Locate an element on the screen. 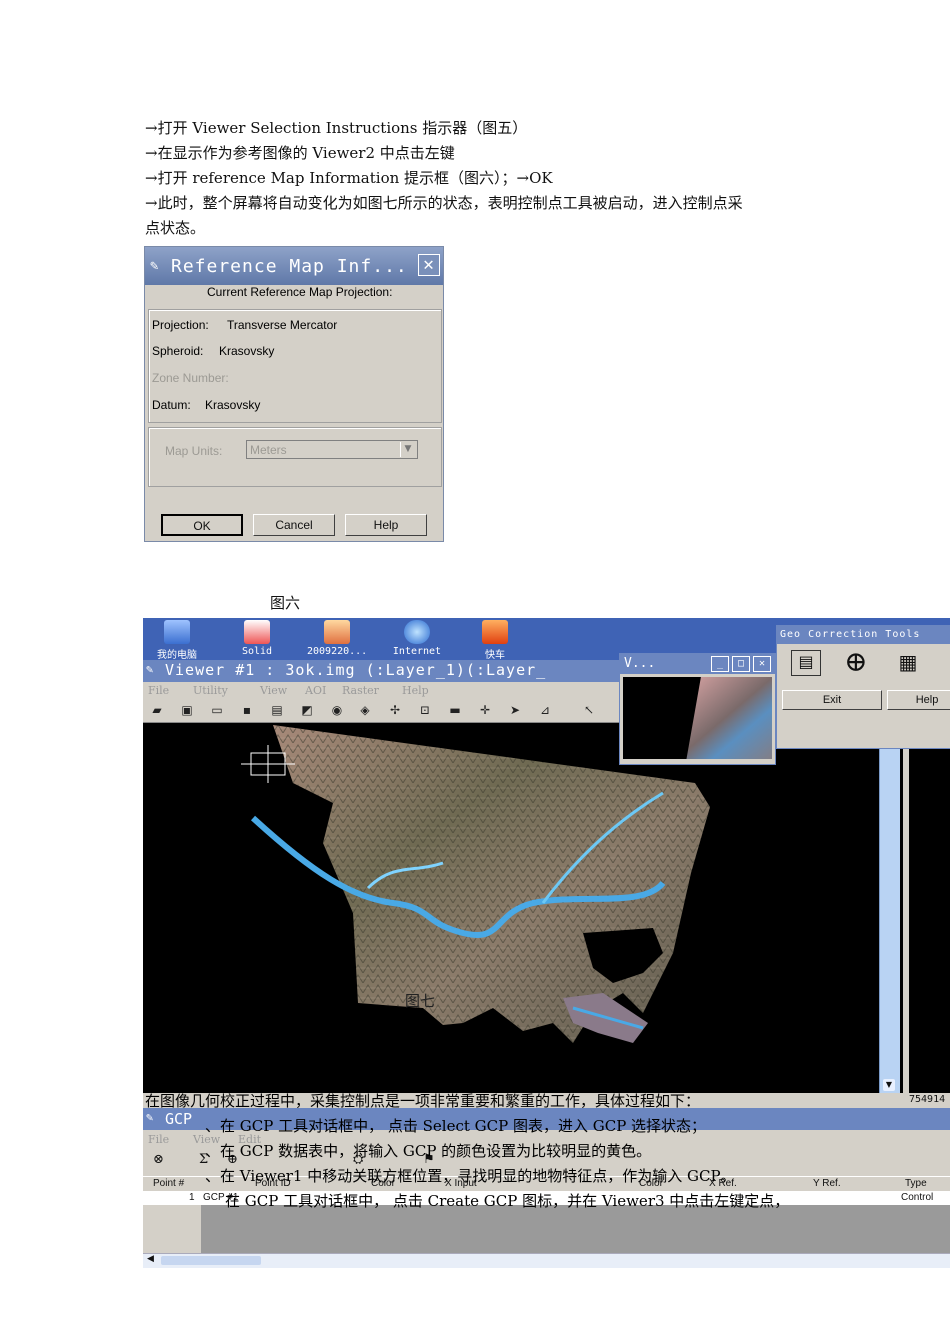 This screenshot has width=950, height=1344. cancel-button: Cancel is located at coordinates (294, 525).